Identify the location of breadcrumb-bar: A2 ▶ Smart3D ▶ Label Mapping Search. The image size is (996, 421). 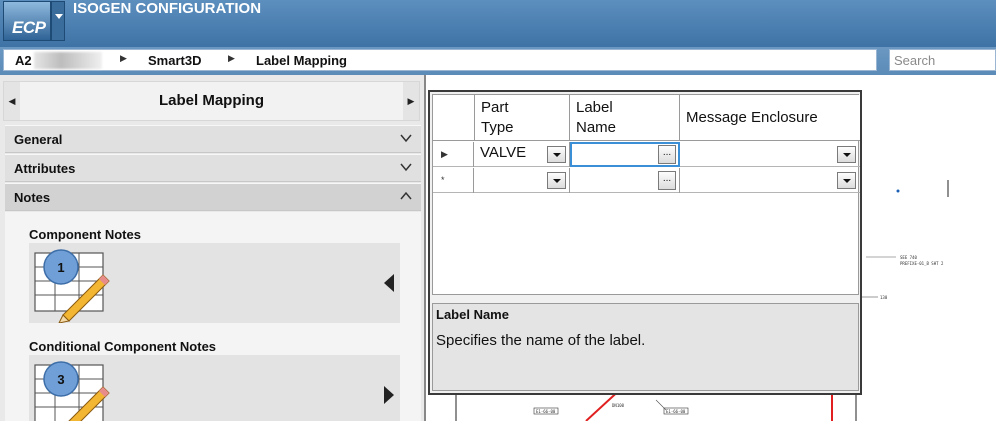
(498, 61).